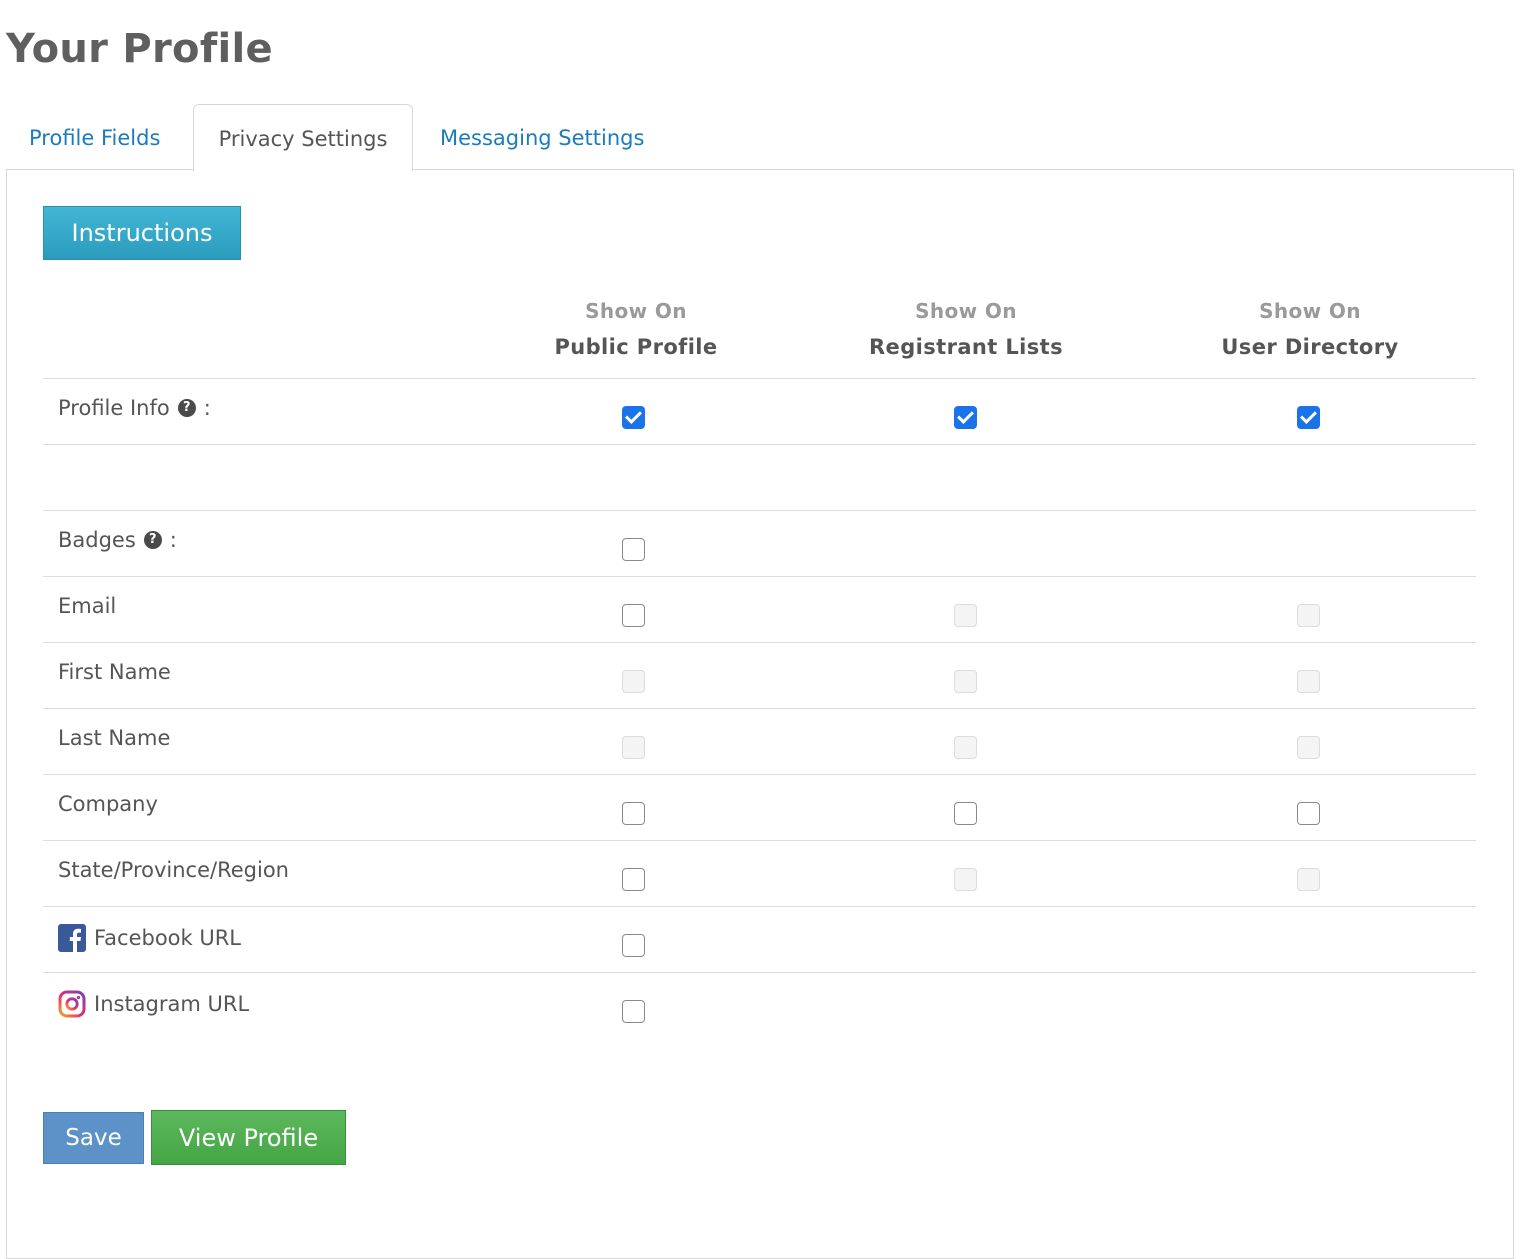 The height and width of the screenshot is (1259, 1531). What do you see at coordinates (965, 615) in the screenshot?
I see `checkbox-email-registrant-lists` at bounding box center [965, 615].